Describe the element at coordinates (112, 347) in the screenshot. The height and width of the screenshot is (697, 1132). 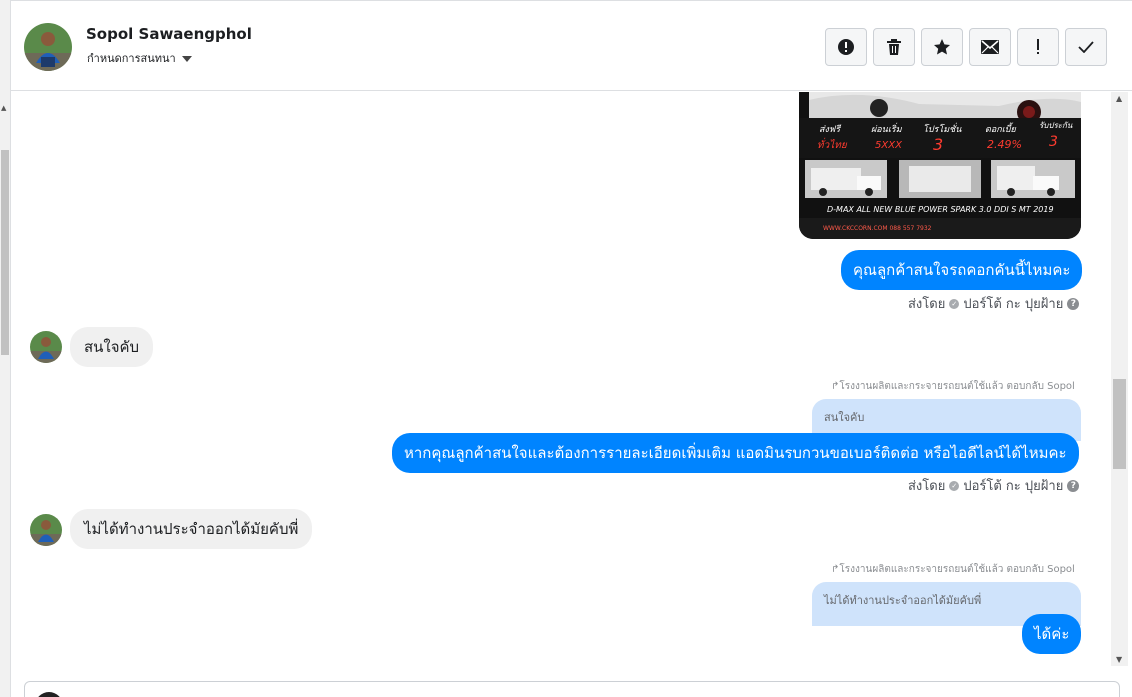
I see `incoming-message-1: สนใจคับ` at that location.